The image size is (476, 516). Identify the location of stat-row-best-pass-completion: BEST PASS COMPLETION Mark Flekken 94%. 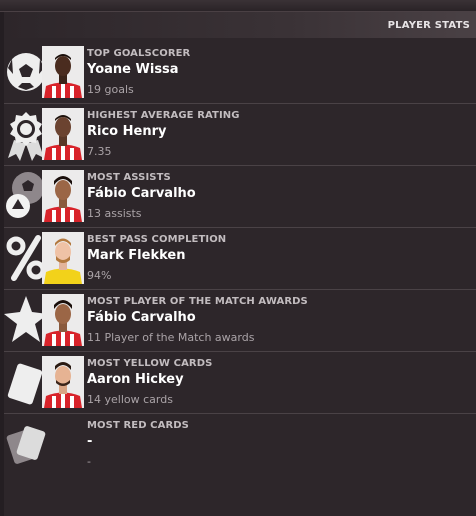
(240, 259).